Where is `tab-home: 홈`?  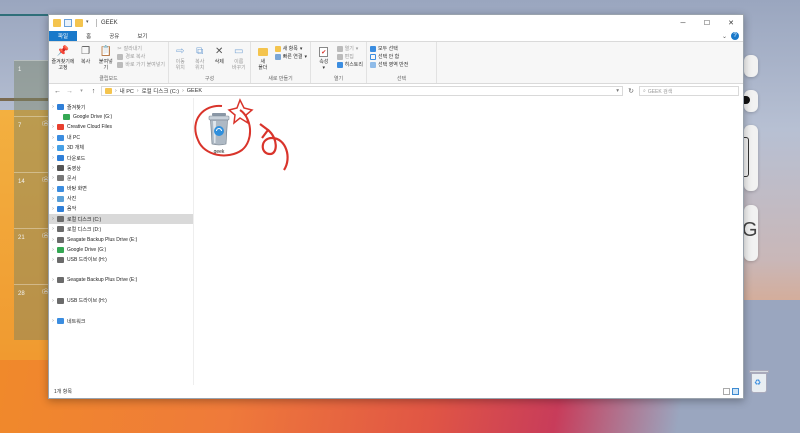 tab-home: 홈 is located at coordinates (88, 36).